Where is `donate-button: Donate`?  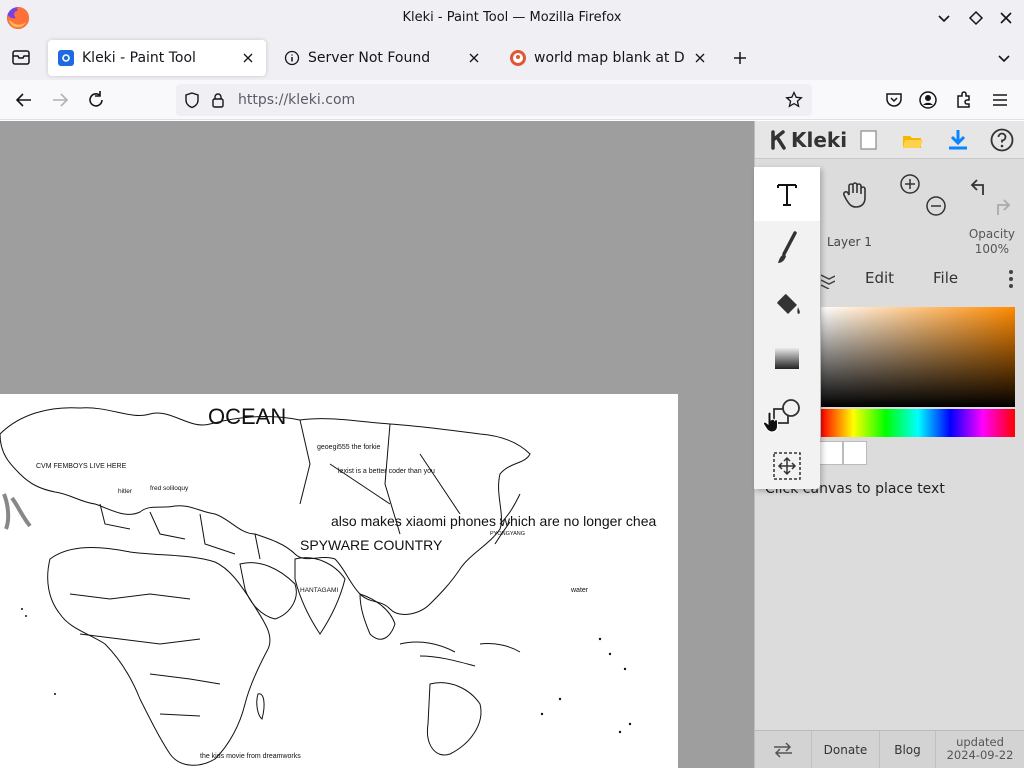
donate-button: Donate is located at coordinates (845, 749).